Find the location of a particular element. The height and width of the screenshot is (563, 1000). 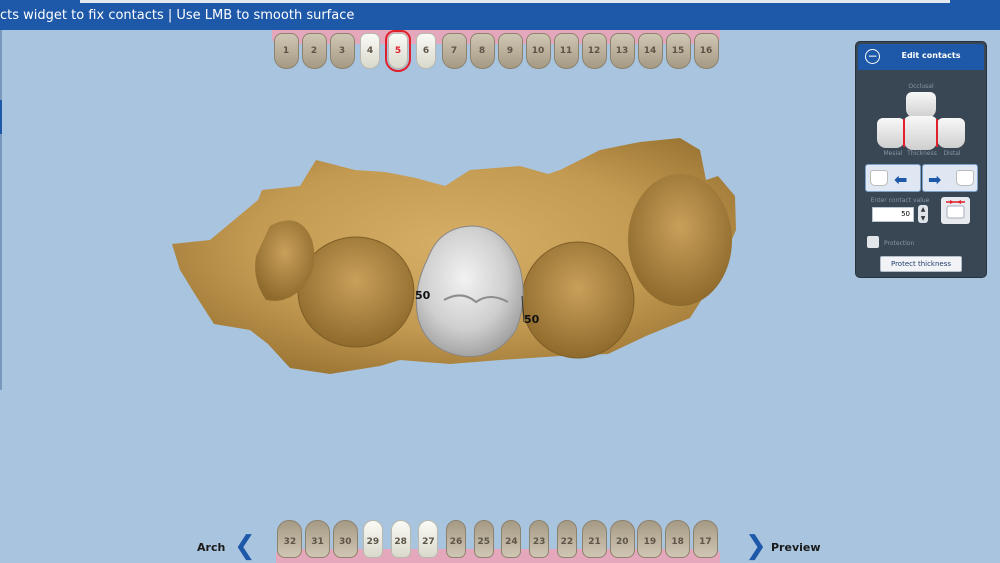

tooth-21: 21 is located at coordinates (595, 539).